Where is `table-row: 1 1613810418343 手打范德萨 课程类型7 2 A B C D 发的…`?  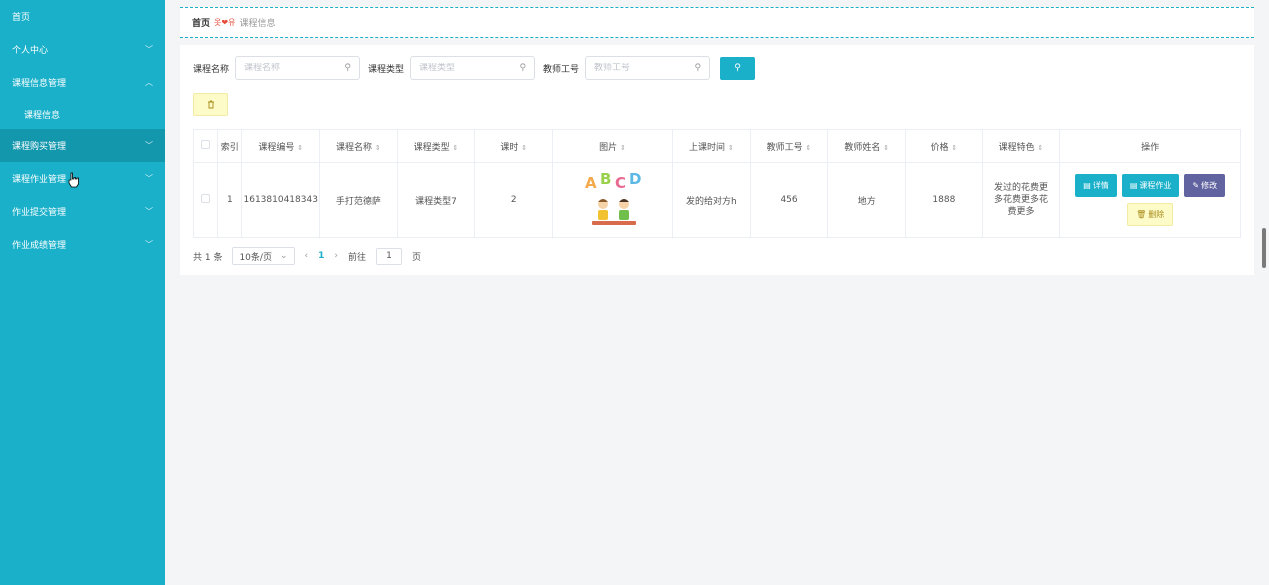
table-row: 1 1613810418343 手打范德萨 课程类型7 2 A B C D 发的… is located at coordinates (716, 200).